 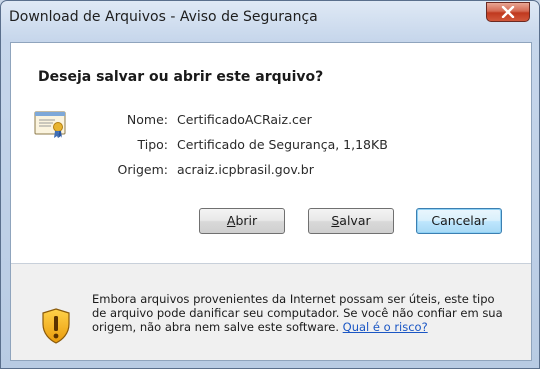 I want to click on shield-warning-icon, so click(x=56, y=328).